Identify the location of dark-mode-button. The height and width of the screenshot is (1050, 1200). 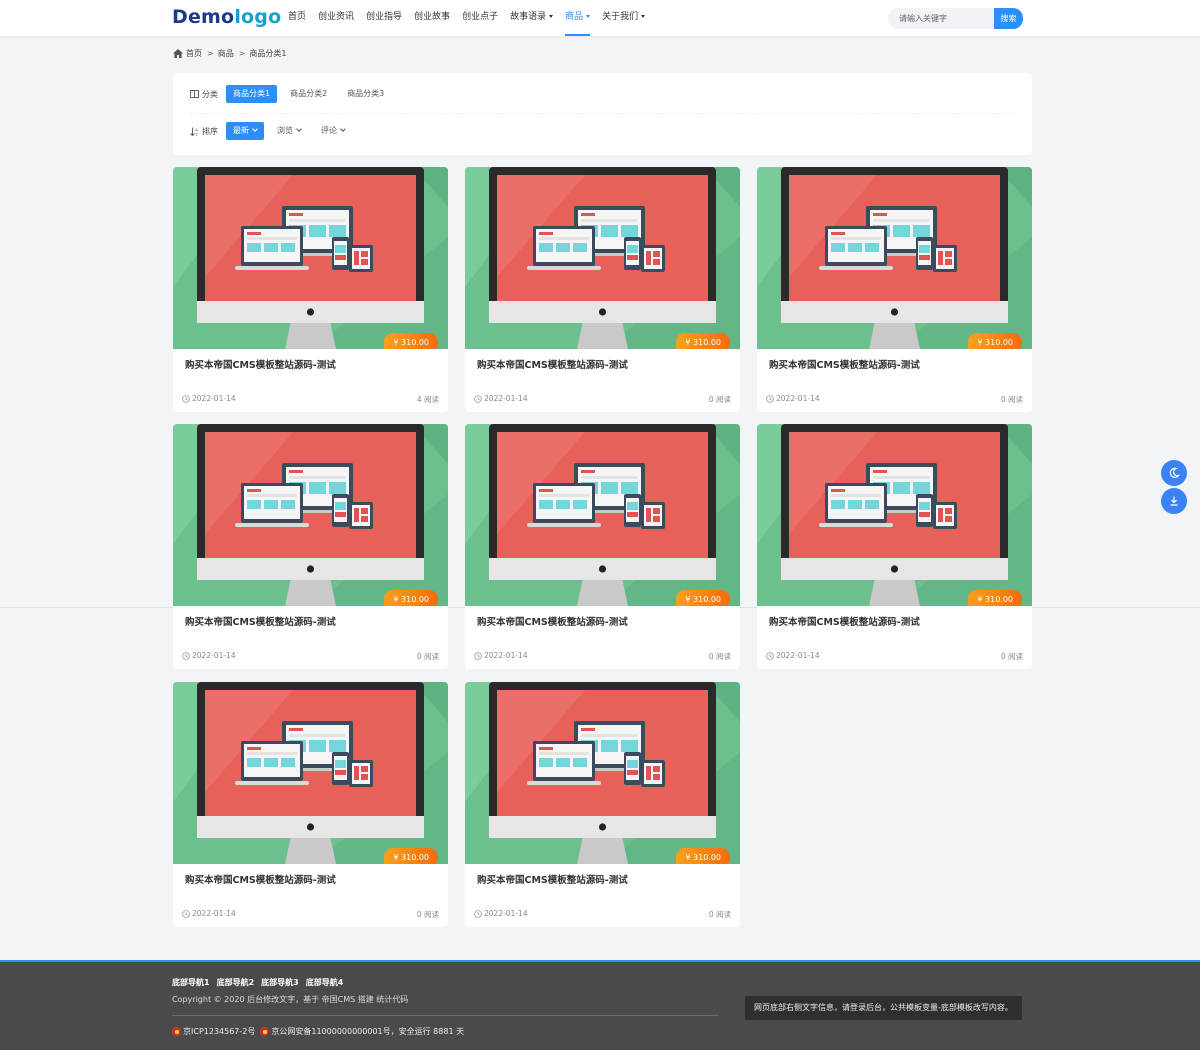
(1174, 473).